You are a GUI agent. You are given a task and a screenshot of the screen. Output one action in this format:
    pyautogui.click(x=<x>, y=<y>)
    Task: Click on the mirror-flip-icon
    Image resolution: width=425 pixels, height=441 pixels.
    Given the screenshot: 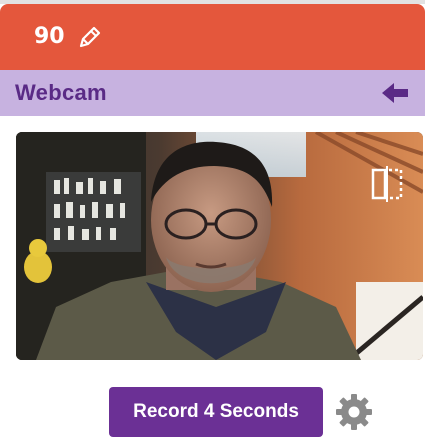 What is the action you would take?
    pyautogui.click(x=387, y=184)
    